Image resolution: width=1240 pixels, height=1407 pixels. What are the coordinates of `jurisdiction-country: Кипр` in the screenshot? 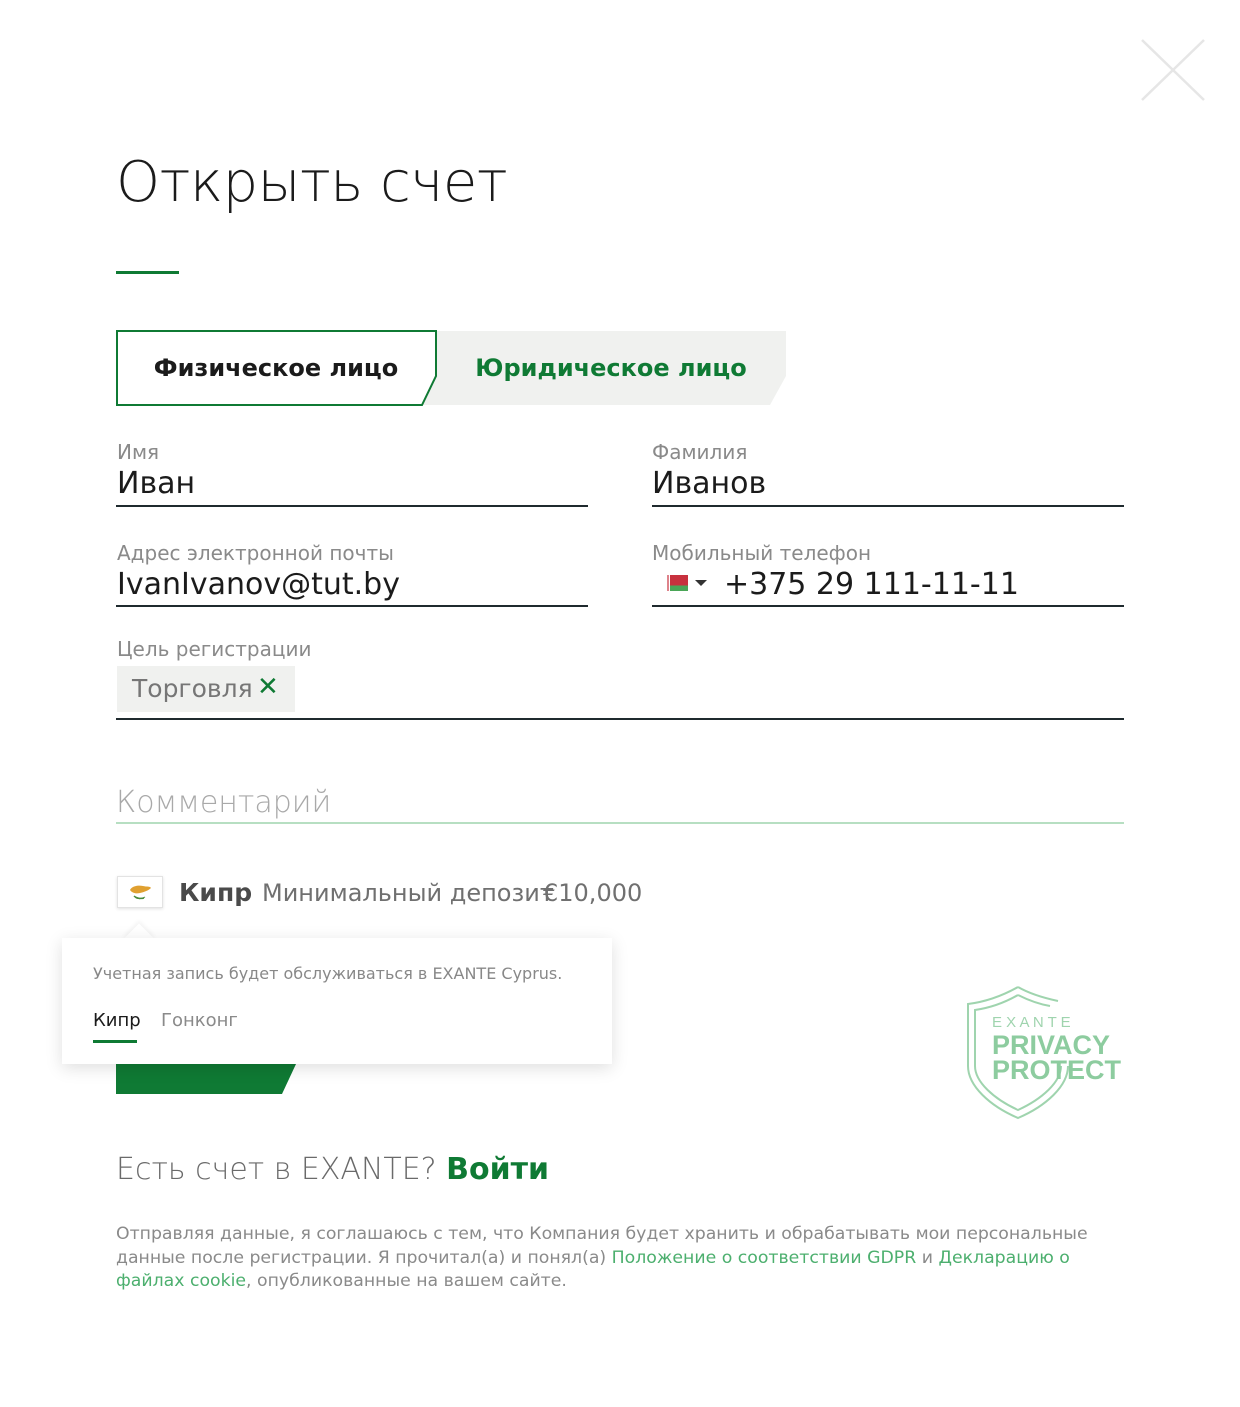 It's located at (216, 892).